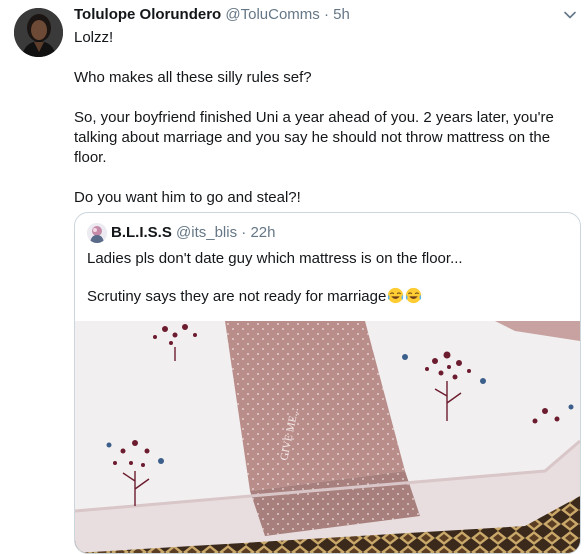  Describe the element at coordinates (187, 197) in the screenshot. I see `tweet-paragraph: Do you want him to go and steal?!` at that location.